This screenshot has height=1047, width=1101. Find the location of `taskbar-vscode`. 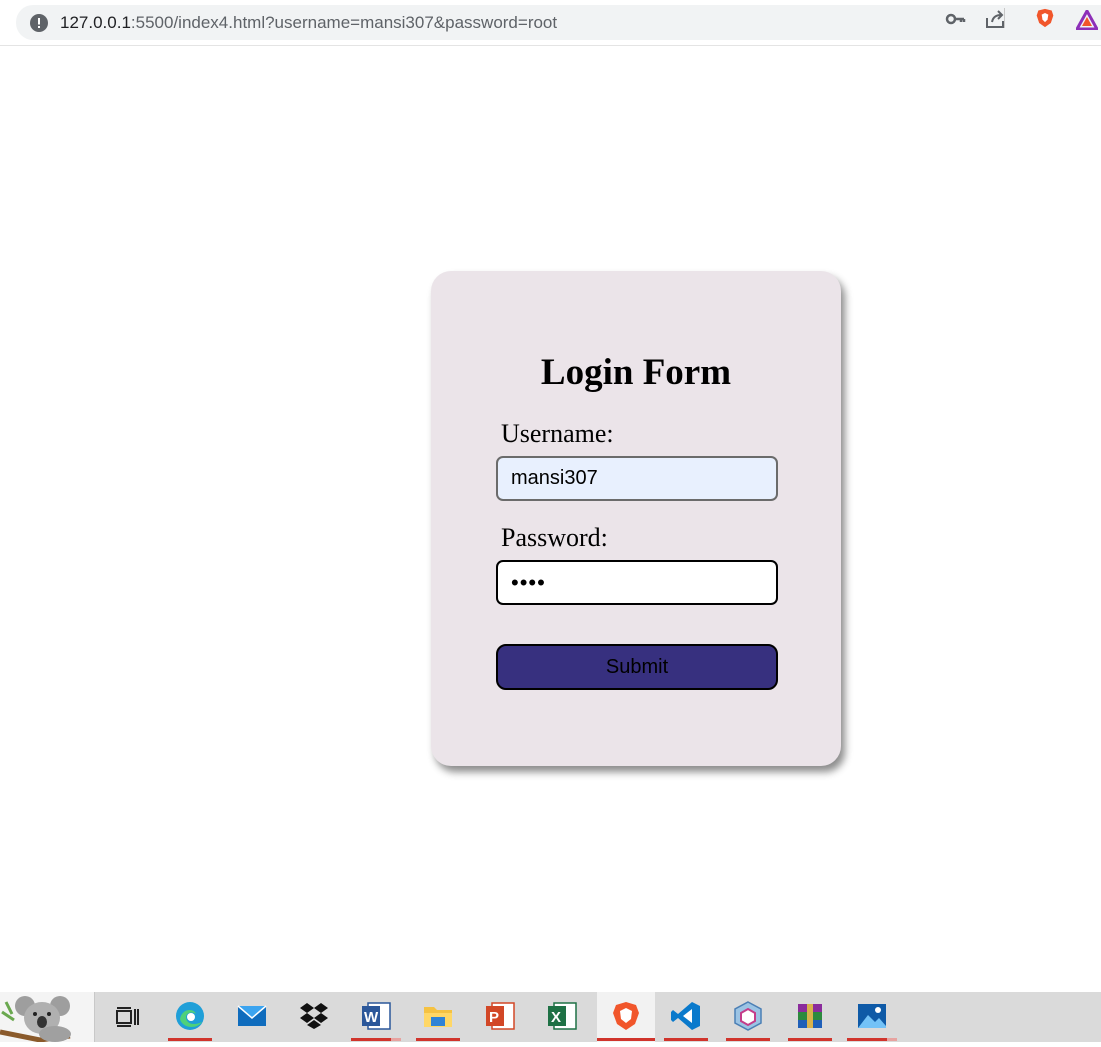

taskbar-vscode is located at coordinates (686, 1017).